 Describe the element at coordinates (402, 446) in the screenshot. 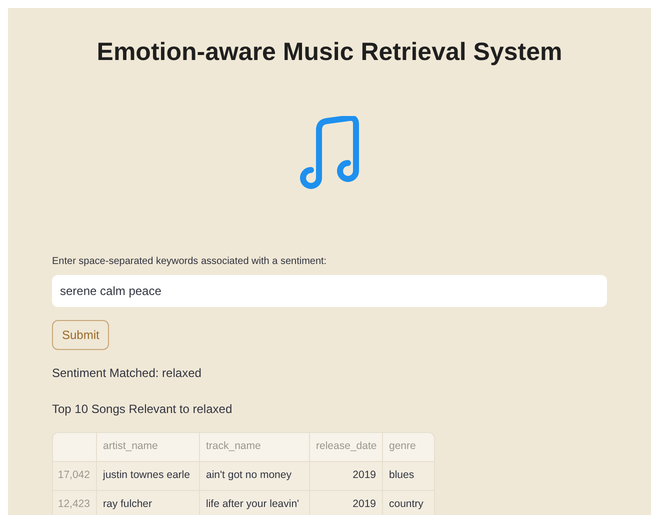

I see `column-header: genre` at that location.